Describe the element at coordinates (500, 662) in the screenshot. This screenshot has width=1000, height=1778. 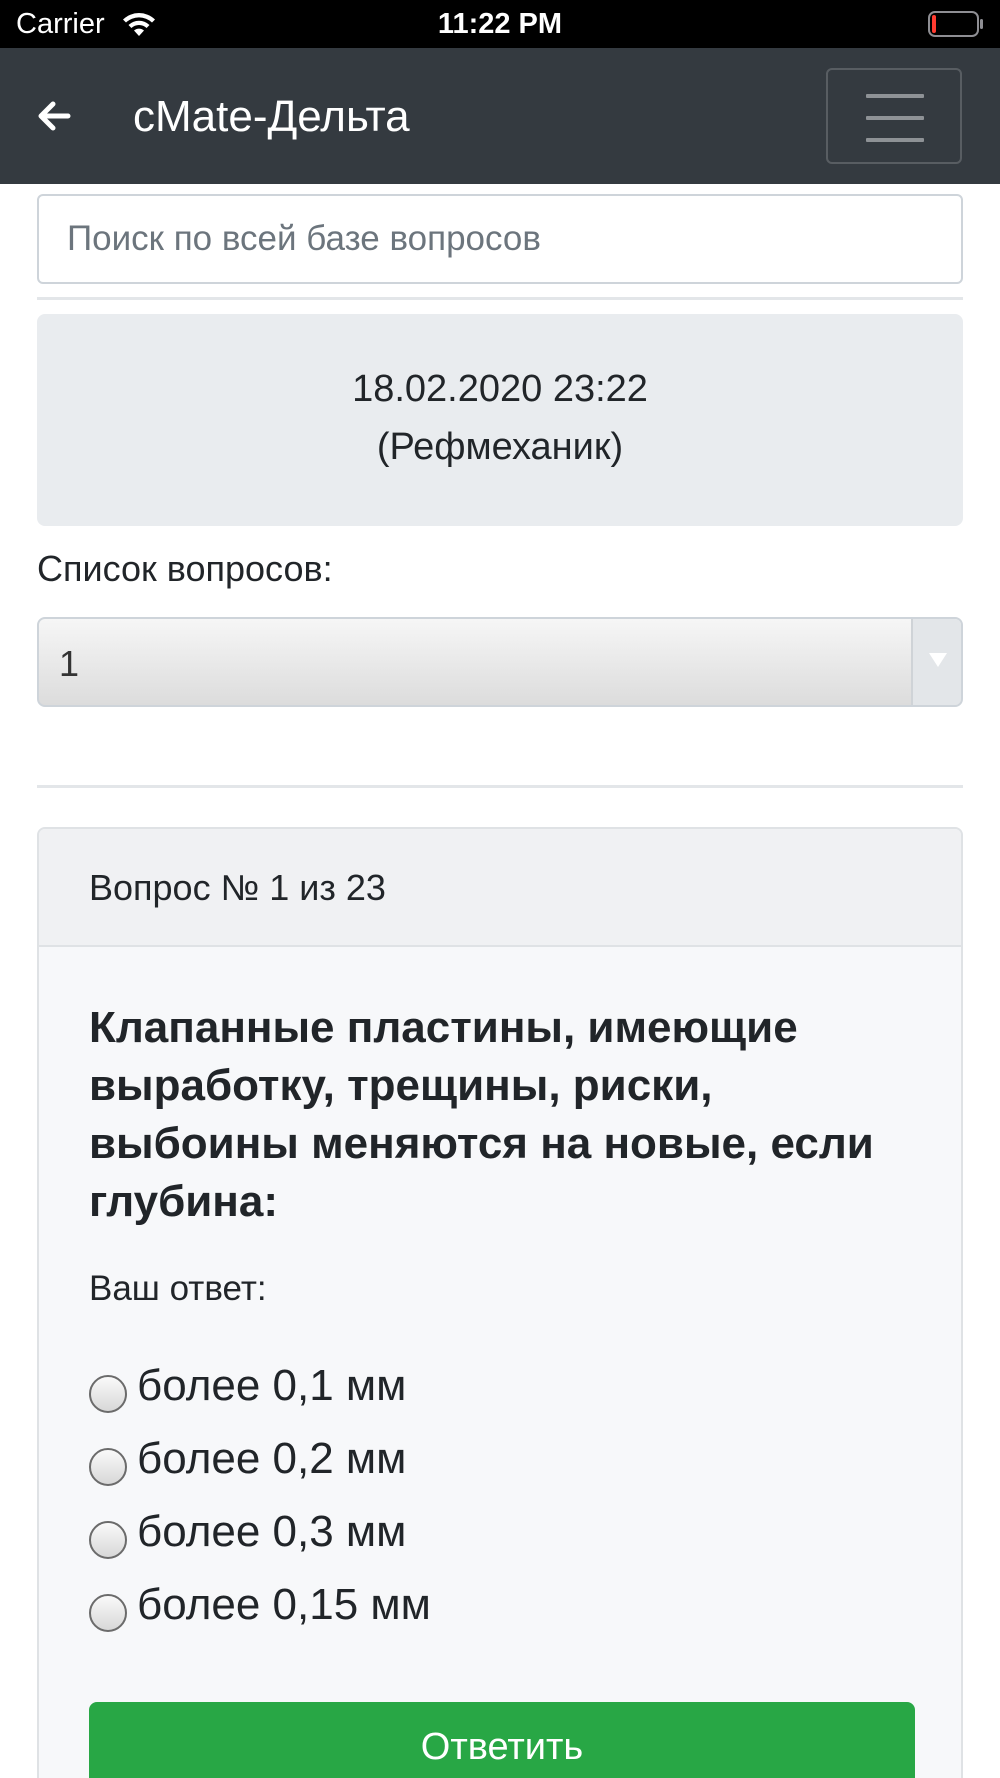
I see `question-list-select: 1` at that location.